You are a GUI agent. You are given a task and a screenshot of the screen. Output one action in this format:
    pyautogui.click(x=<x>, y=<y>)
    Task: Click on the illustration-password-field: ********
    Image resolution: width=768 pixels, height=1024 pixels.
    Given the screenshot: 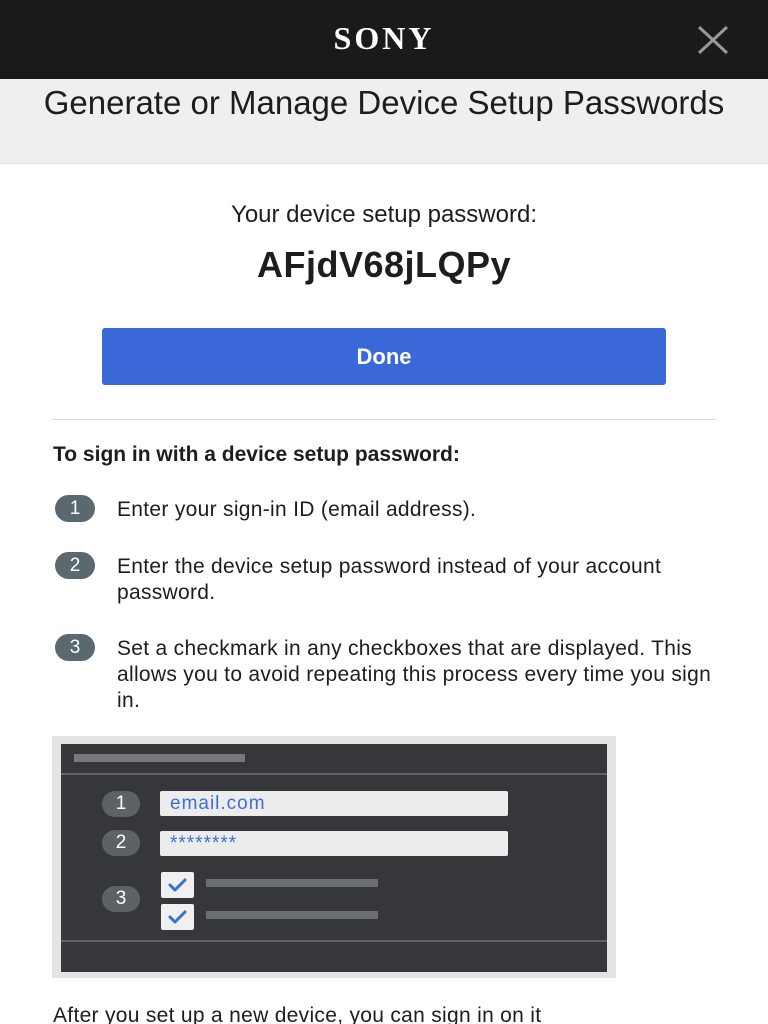 What is the action you would take?
    pyautogui.click(x=334, y=843)
    